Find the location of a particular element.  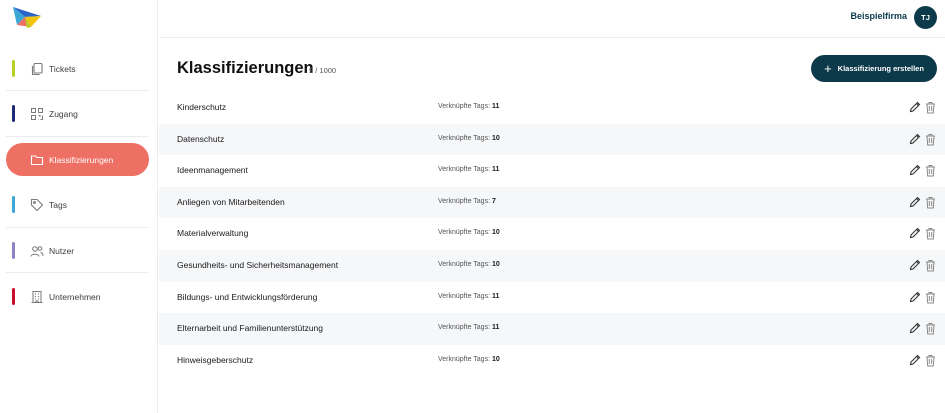

classification-name: Kinderschutz is located at coordinates (202, 107).